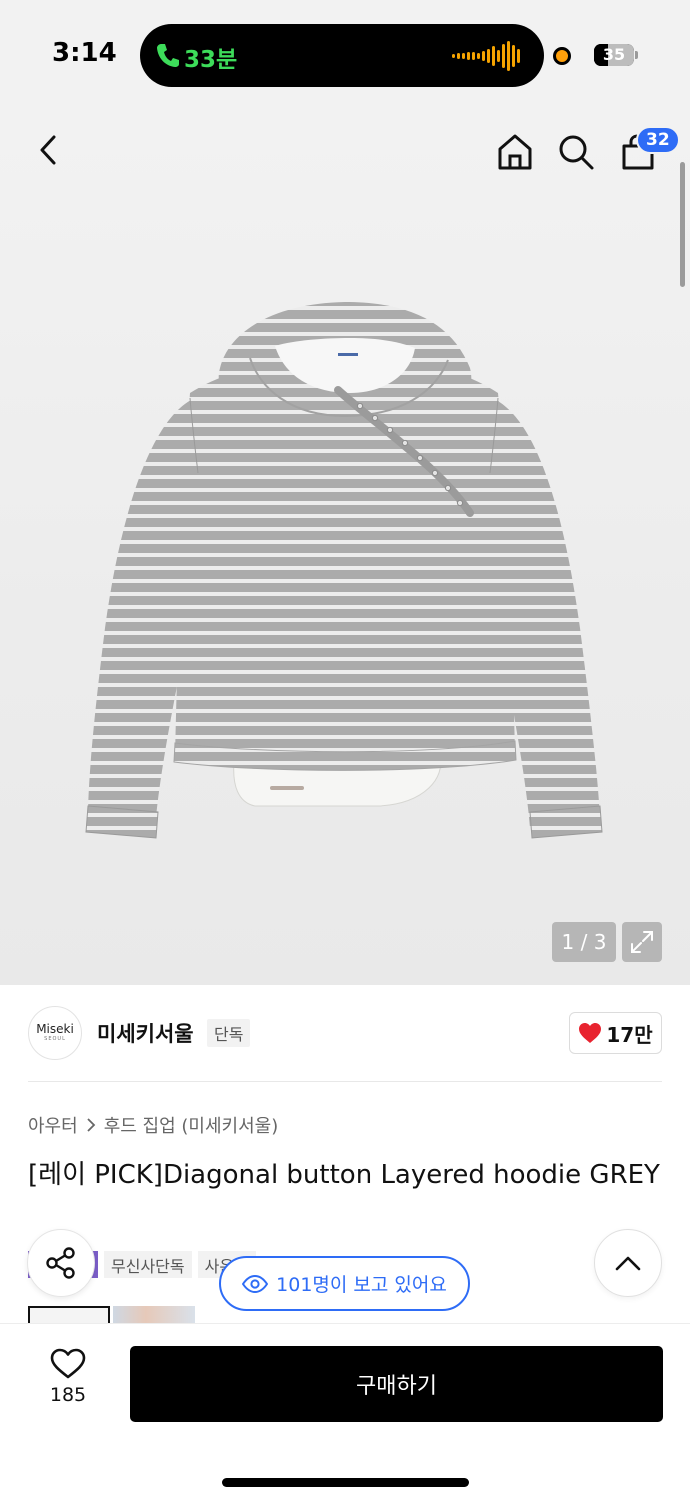  Describe the element at coordinates (191, 1125) in the screenshot. I see `breadcrumb-subcategory: 후드 집업 (미세키서울)` at that location.